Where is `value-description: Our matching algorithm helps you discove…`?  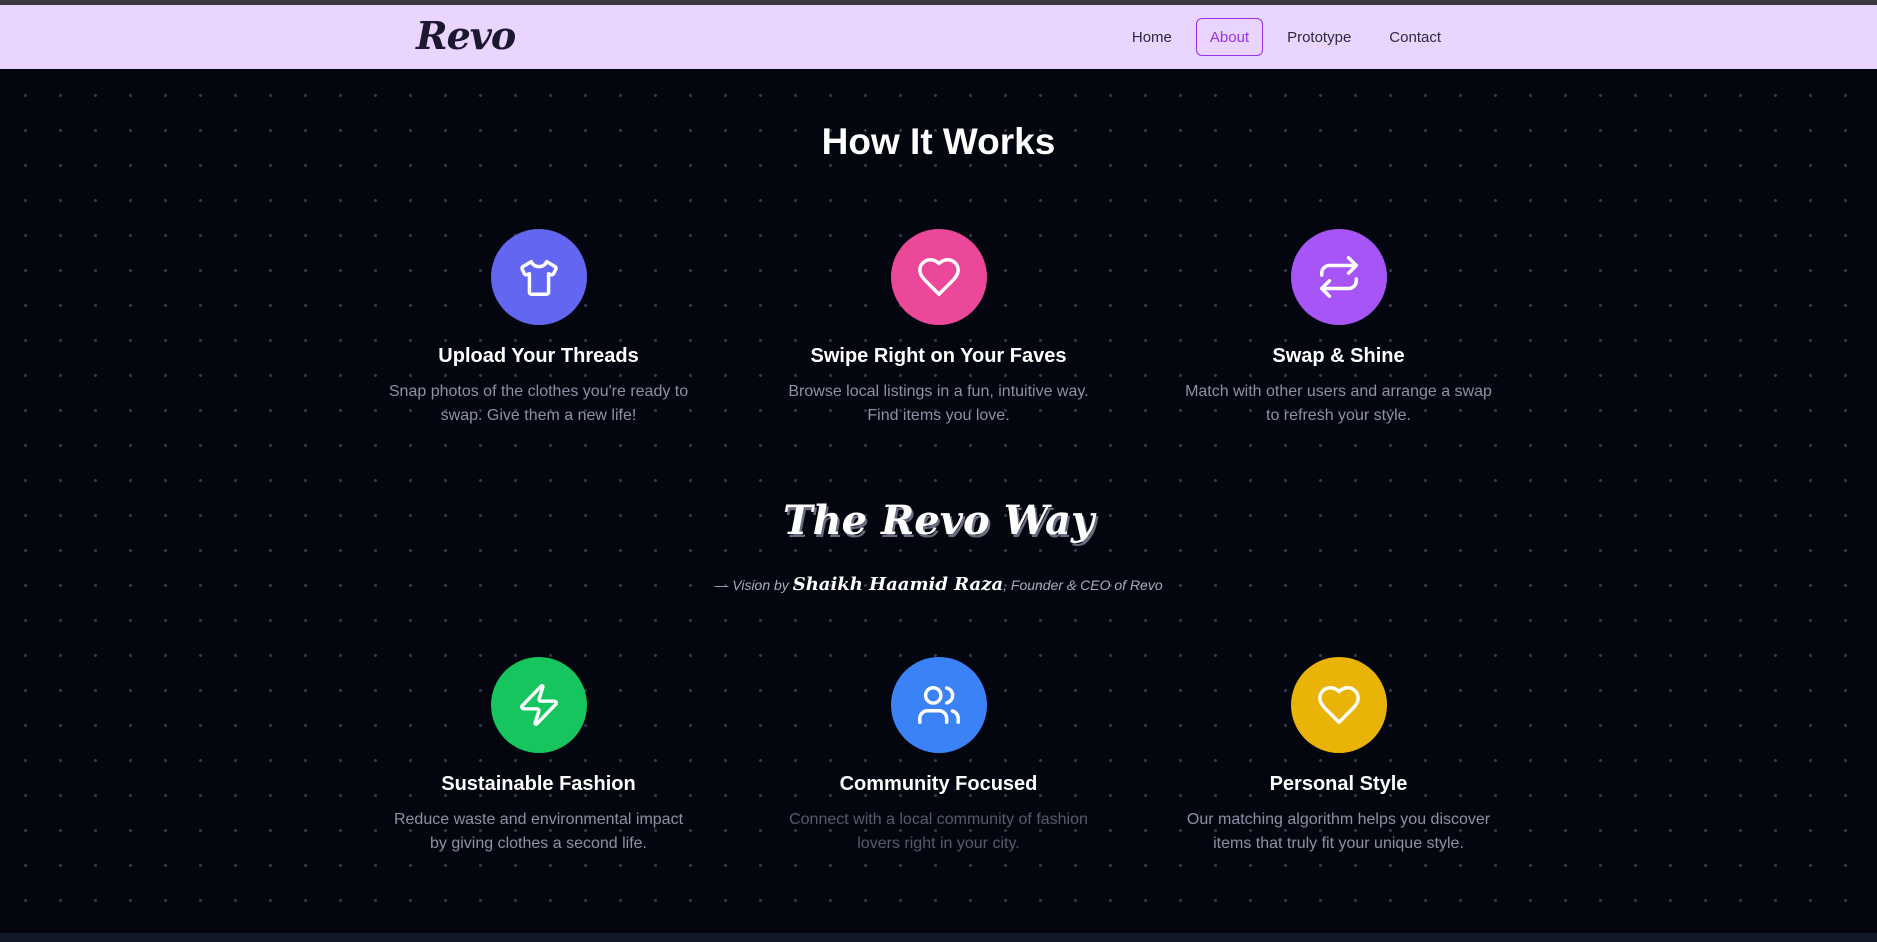 value-description: Our matching algorithm helps you discove… is located at coordinates (1338, 831).